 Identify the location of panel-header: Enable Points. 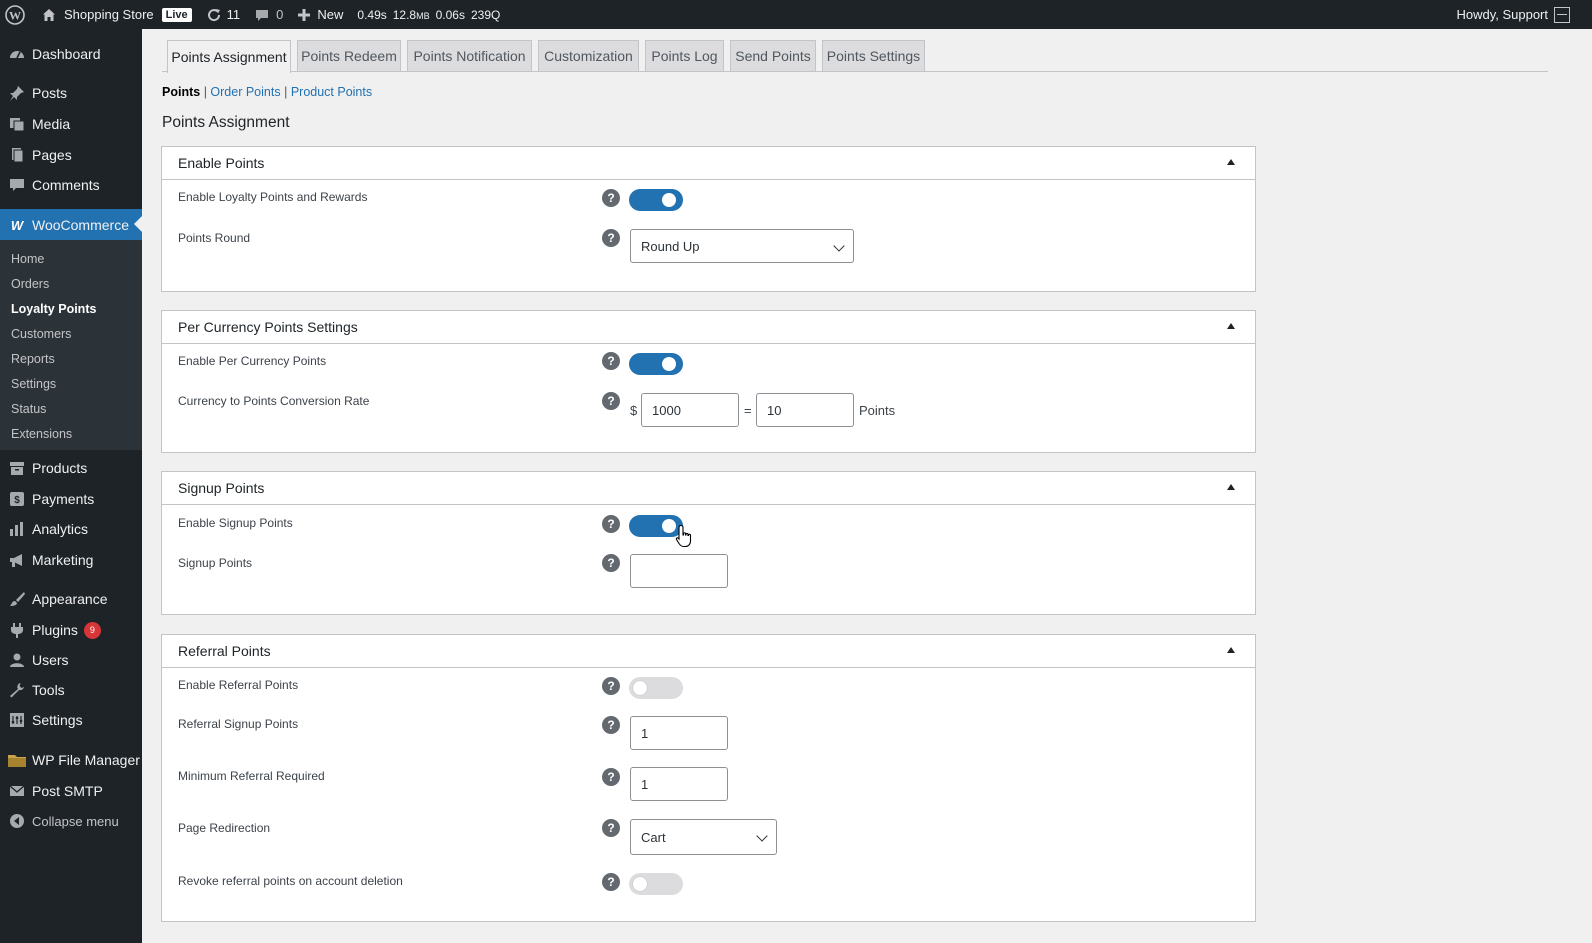
(708, 163).